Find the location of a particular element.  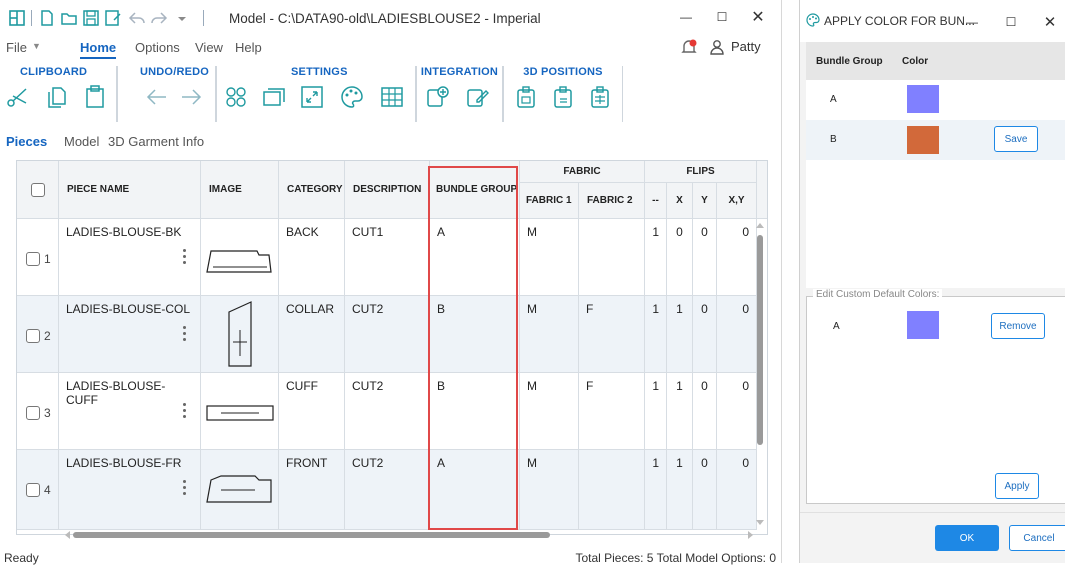

tab-pieces: Pieces is located at coordinates (26, 141).